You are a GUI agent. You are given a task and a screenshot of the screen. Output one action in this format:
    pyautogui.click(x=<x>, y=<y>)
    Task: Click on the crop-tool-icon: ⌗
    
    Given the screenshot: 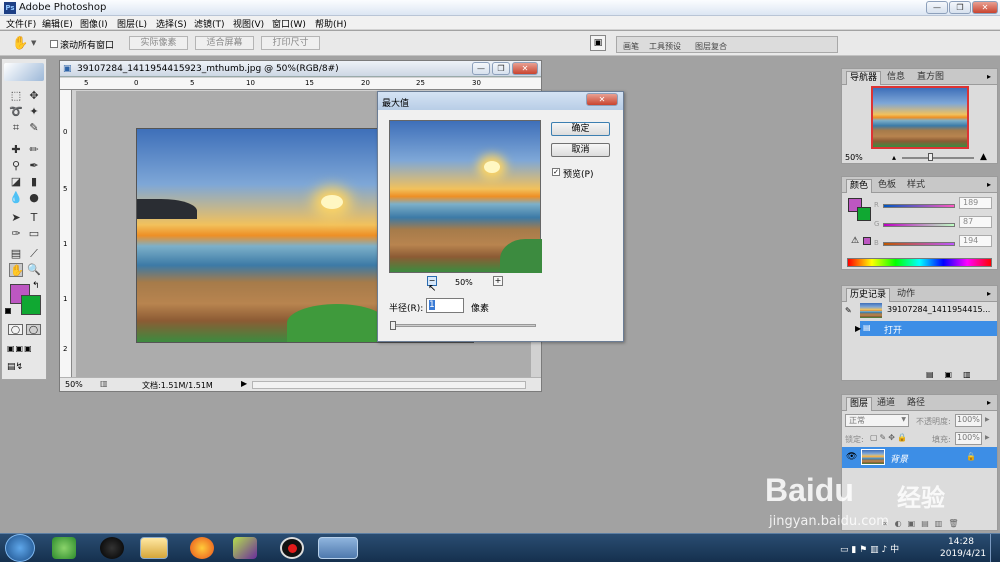 What is the action you would take?
    pyautogui.click(x=16, y=128)
    